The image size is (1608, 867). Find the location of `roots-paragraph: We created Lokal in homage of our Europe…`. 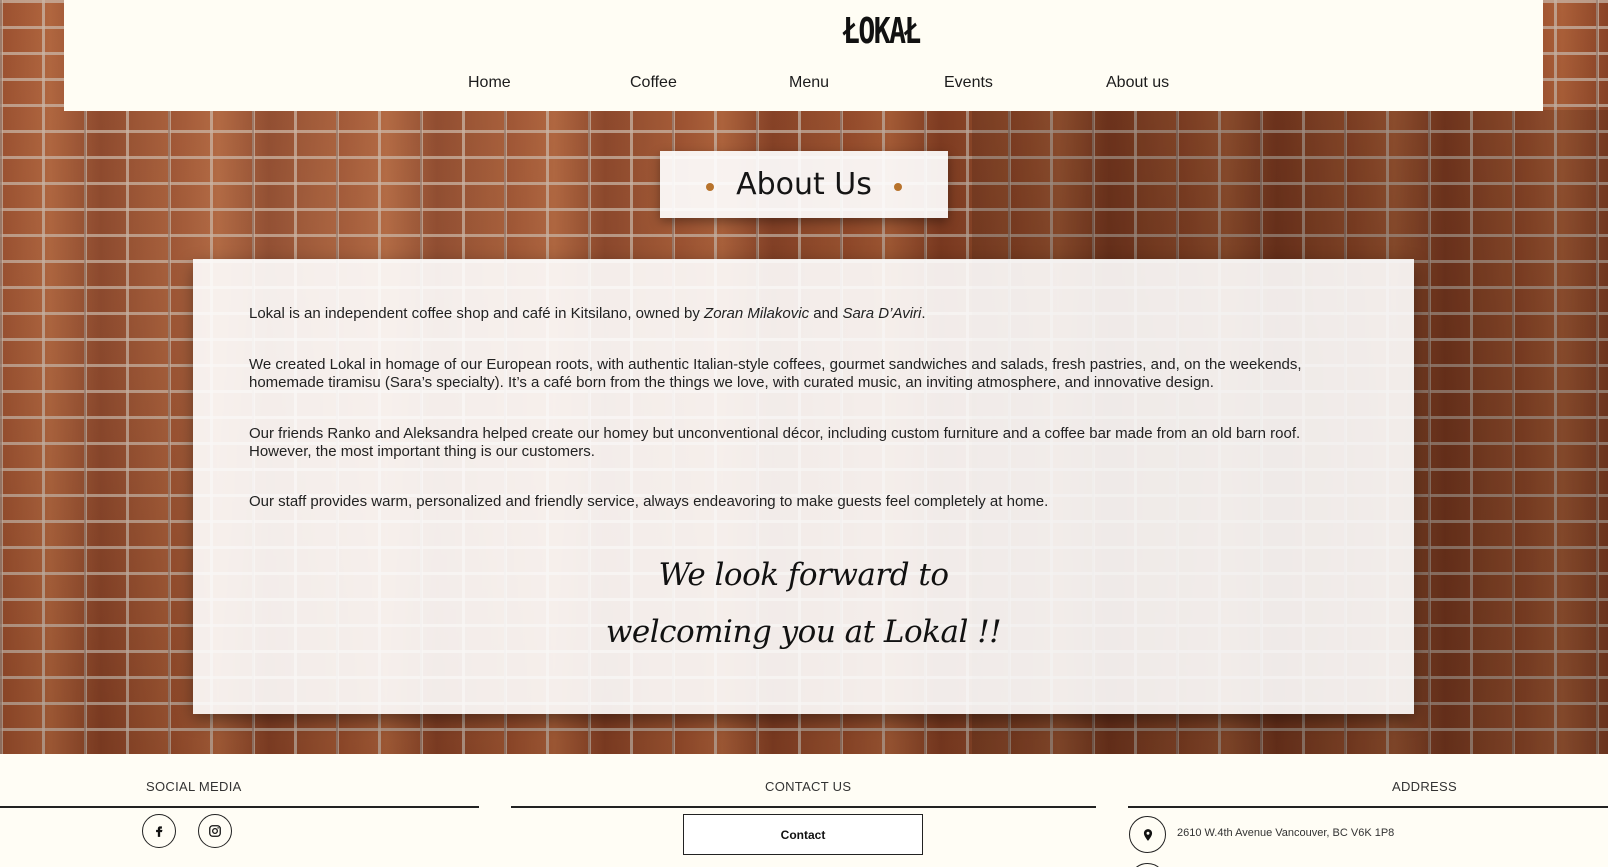

roots-paragraph: We created Lokal in homage of our Europe… is located at coordinates (775, 373).